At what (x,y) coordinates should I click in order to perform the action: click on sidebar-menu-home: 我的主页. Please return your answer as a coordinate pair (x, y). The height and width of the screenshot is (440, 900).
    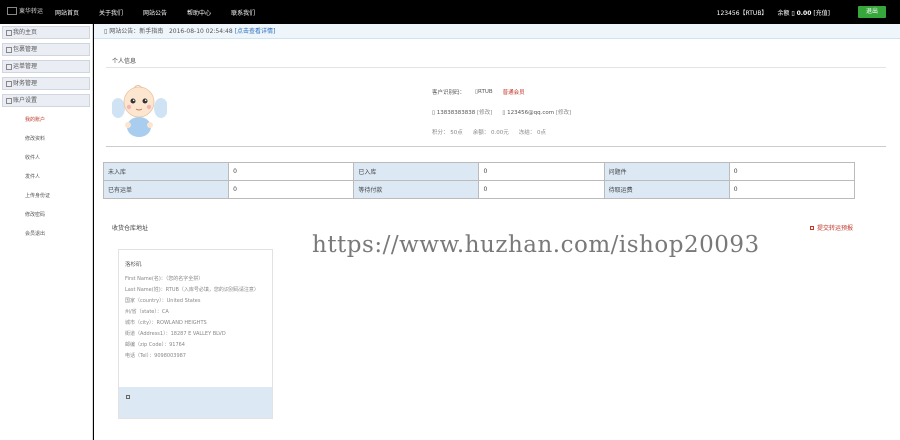
    Looking at the image, I should click on (46, 32).